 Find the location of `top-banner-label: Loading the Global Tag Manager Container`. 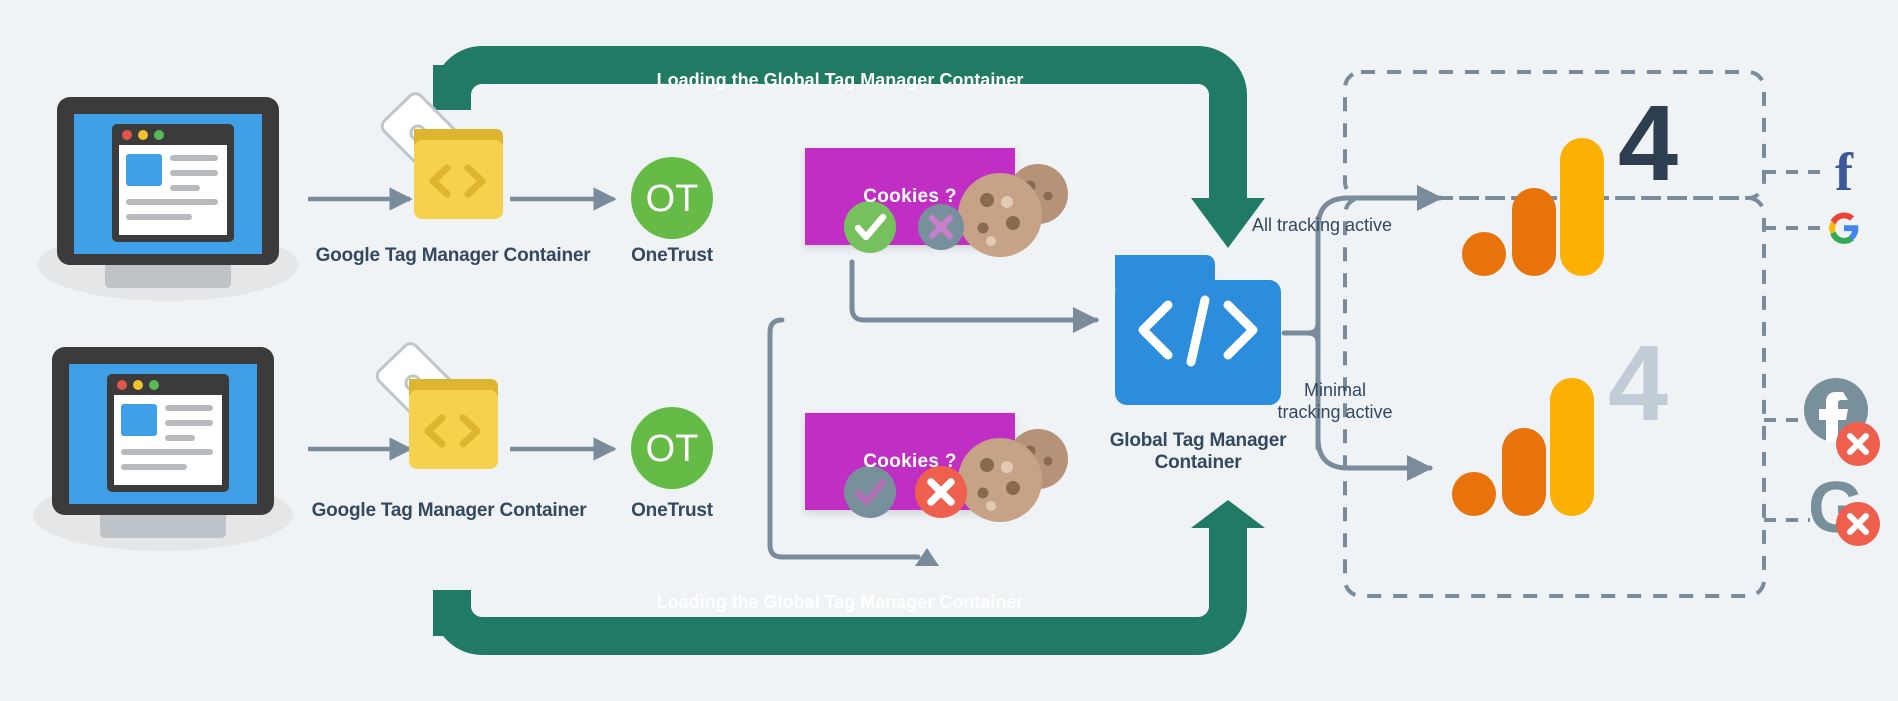

top-banner-label: Loading the Global Tag Manager Container is located at coordinates (840, 80).